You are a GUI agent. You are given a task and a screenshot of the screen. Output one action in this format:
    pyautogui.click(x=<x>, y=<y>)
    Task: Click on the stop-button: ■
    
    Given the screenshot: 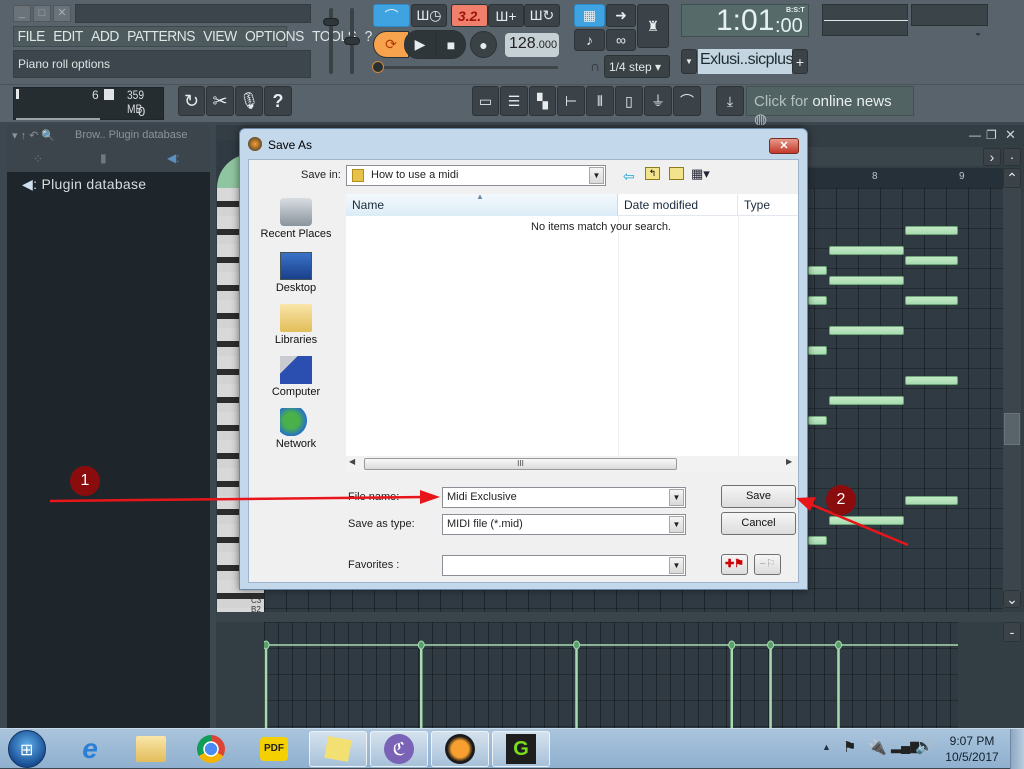 What is the action you would take?
    pyautogui.click(x=451, y=44)
    